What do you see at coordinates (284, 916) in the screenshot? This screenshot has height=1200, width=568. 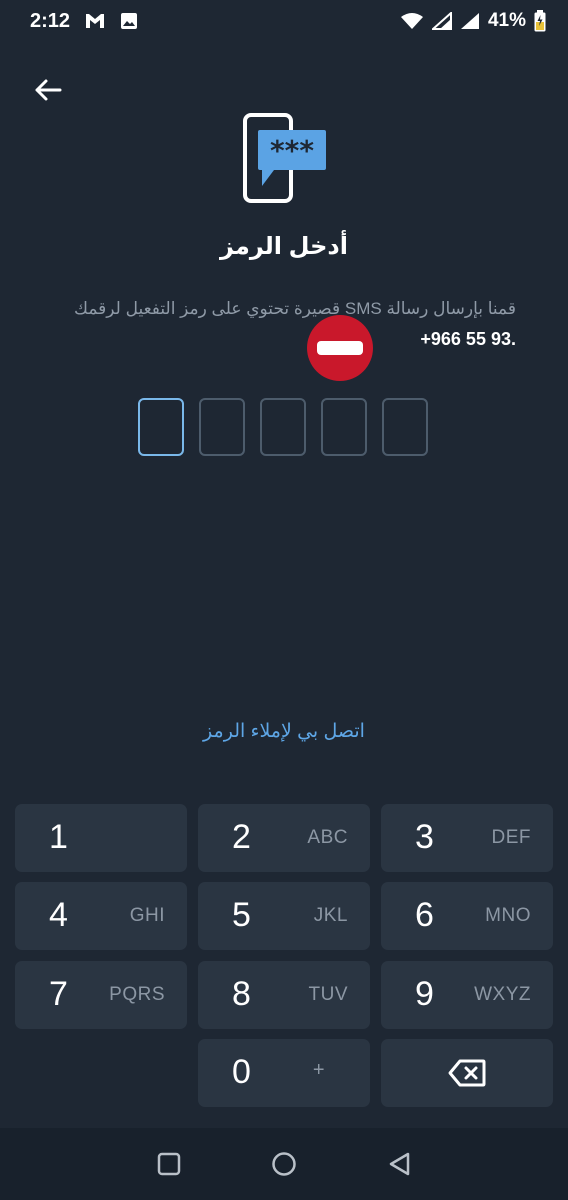 I see `key-5: 5 JKL` at bounding box center [284, 916].